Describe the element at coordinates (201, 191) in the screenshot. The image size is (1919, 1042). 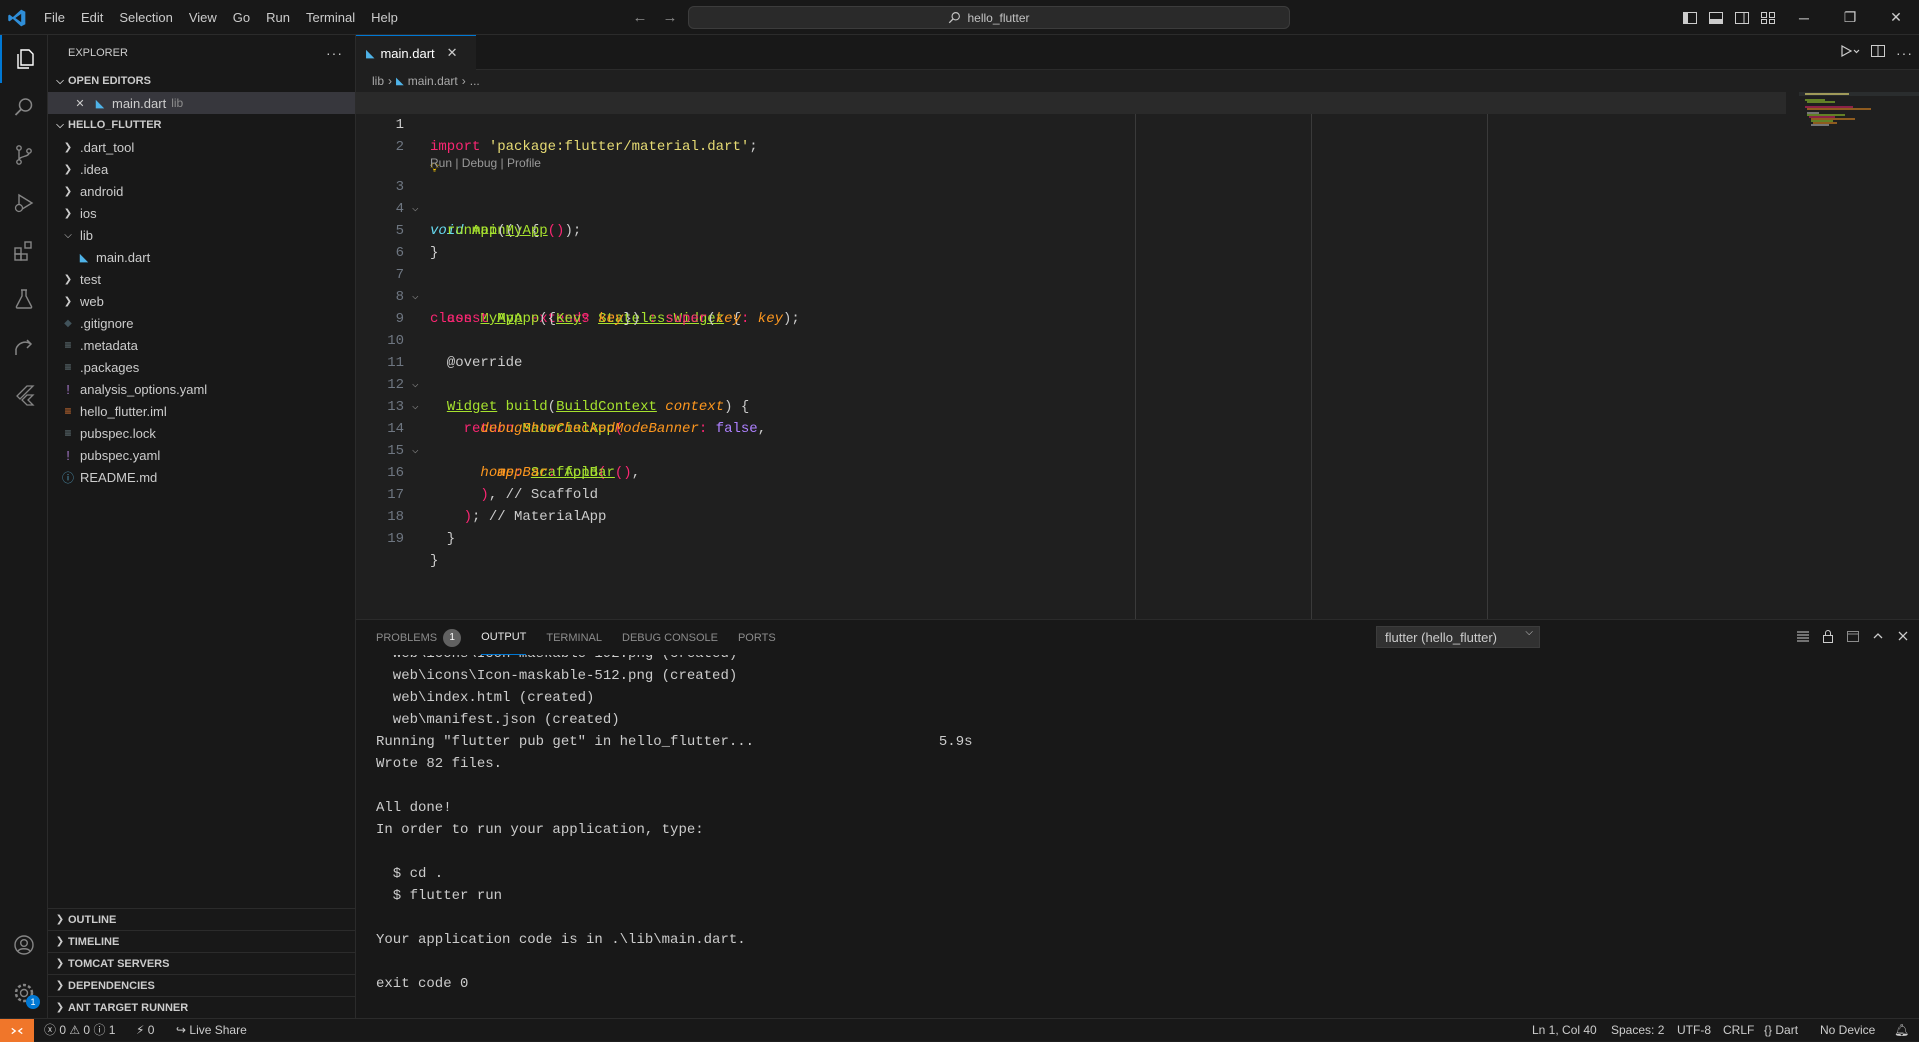
I see `tree-item: ❯ android` at that location.